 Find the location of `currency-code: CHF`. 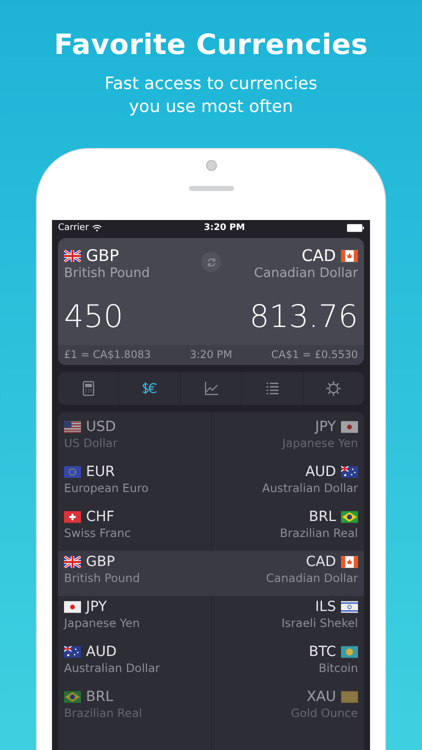

currency-code: CHF is located at coordinates (100, 517).